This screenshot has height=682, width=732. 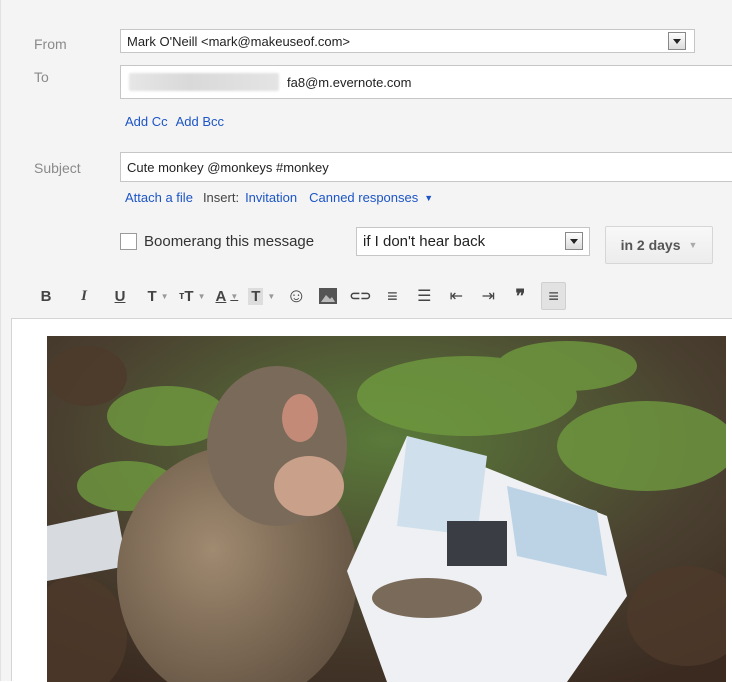 I want to click on insert-link-button: ⊂⊃, so click(x=360, y=296).